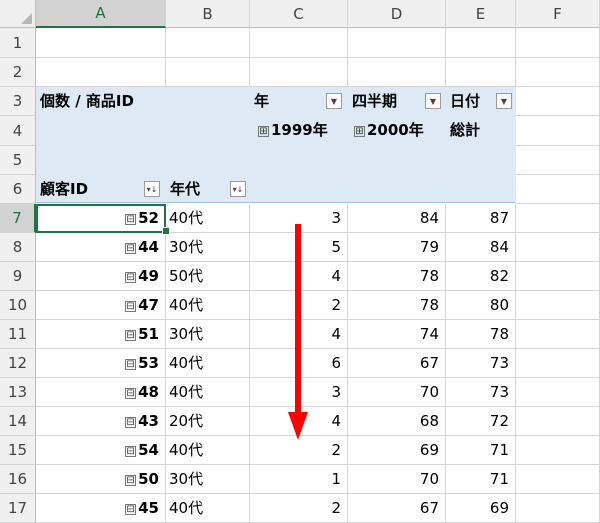 The image size is (600, 523). What do you see at coordinates (299, 479) in the screenshot?
I see `year-1999-count-cell: 1` at bounding box center [299, 479].